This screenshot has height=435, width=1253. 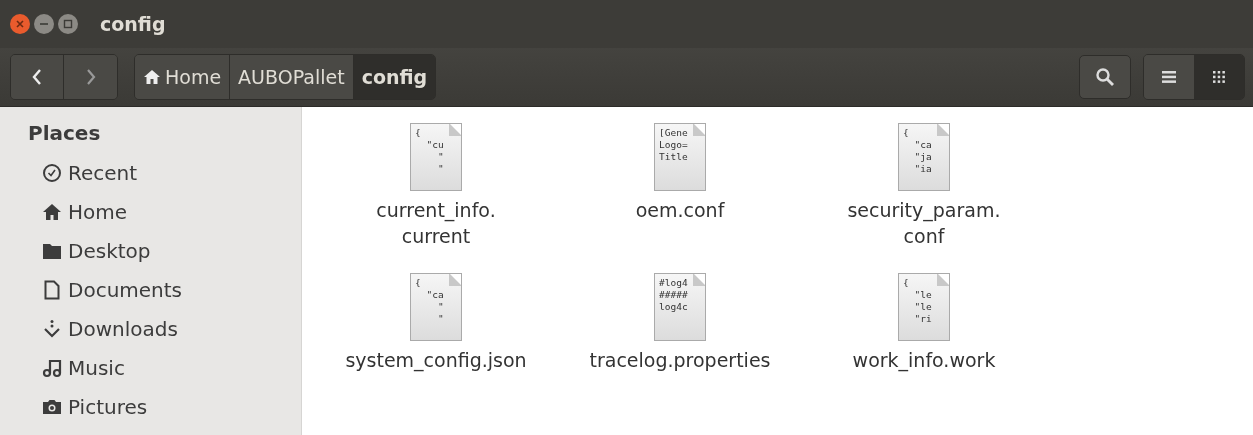 I want to click on back-button, so click(x=37, y=77).